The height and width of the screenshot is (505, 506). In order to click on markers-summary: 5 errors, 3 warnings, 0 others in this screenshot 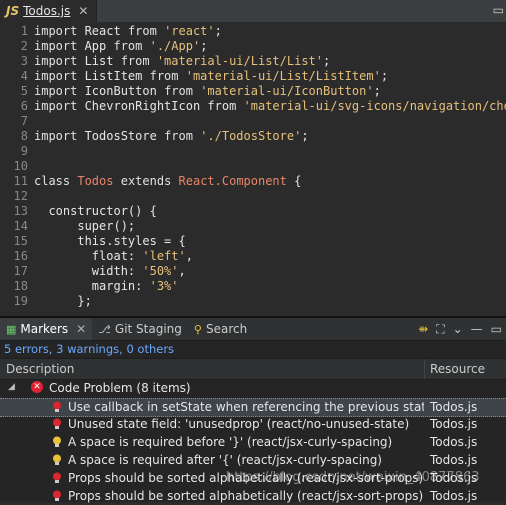, I will do `click(89, 349)`.